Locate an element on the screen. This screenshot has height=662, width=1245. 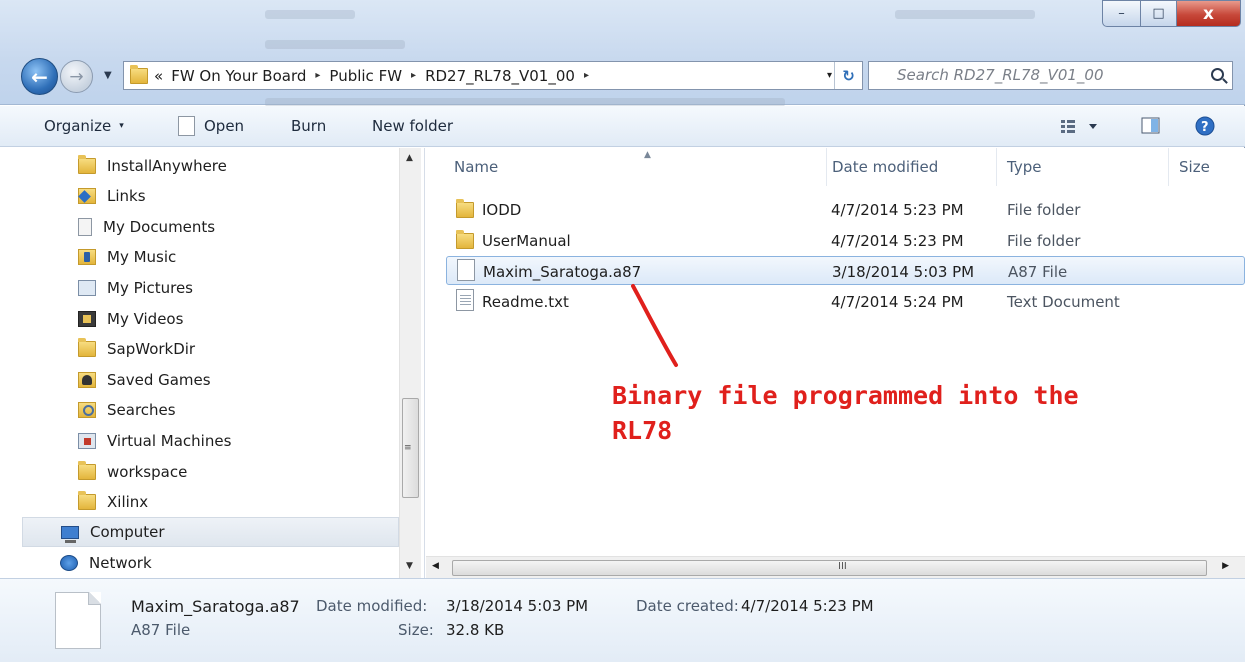
details-size-label: Size: is located at coordinates (416, 630).